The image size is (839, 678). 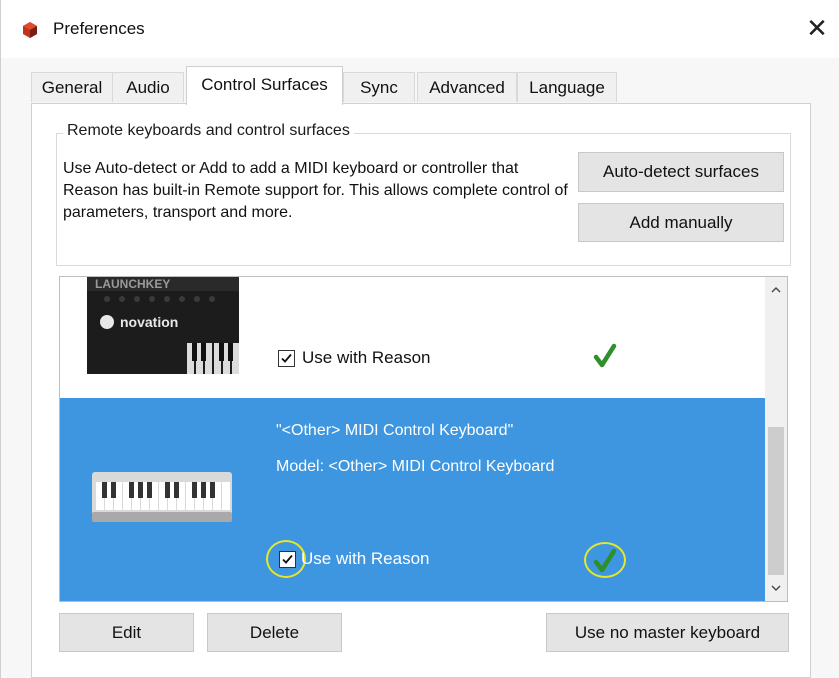 What do you see at coordinates (776, 501) in the screenshot?
I see `scroll-thumb` at bounding box center [776, 501].